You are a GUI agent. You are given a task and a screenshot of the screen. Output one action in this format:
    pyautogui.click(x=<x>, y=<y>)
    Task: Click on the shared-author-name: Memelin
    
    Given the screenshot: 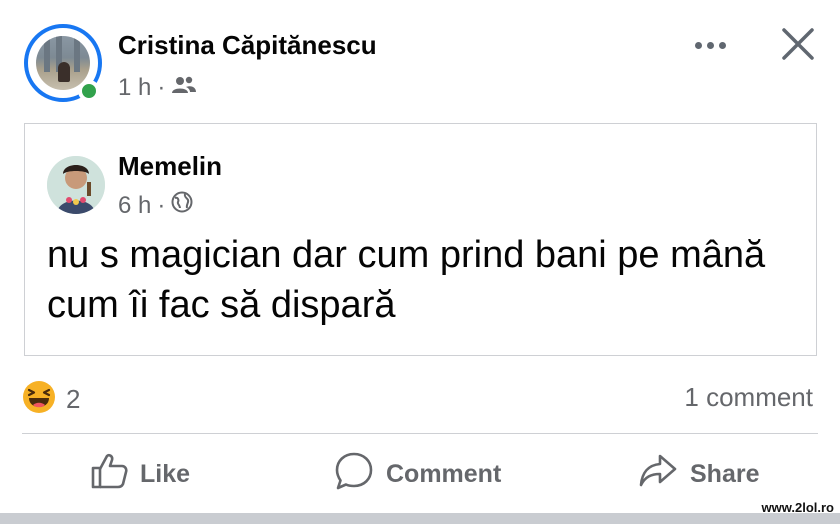 What is the action you would take?
    pyautogui.click(x=170, y=166)
    